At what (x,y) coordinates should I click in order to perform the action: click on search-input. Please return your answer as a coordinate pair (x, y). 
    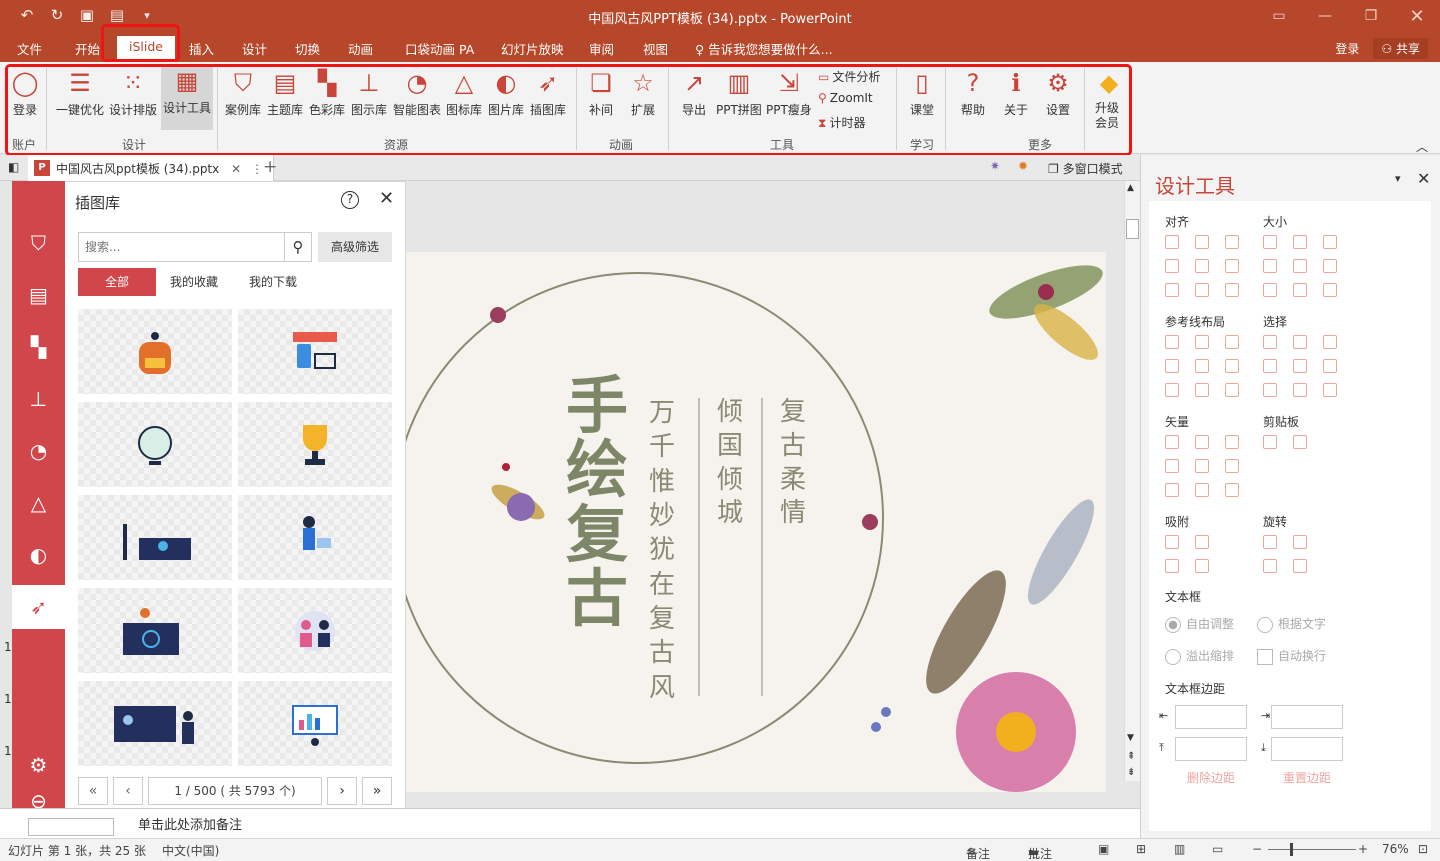
    Looking at the image, I should click on (195, 247).